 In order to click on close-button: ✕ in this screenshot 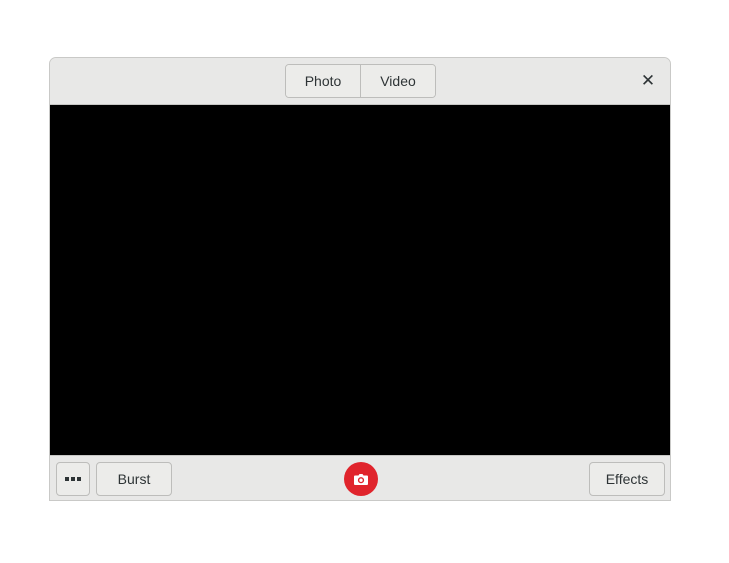, I will do `click(648, 81)`.